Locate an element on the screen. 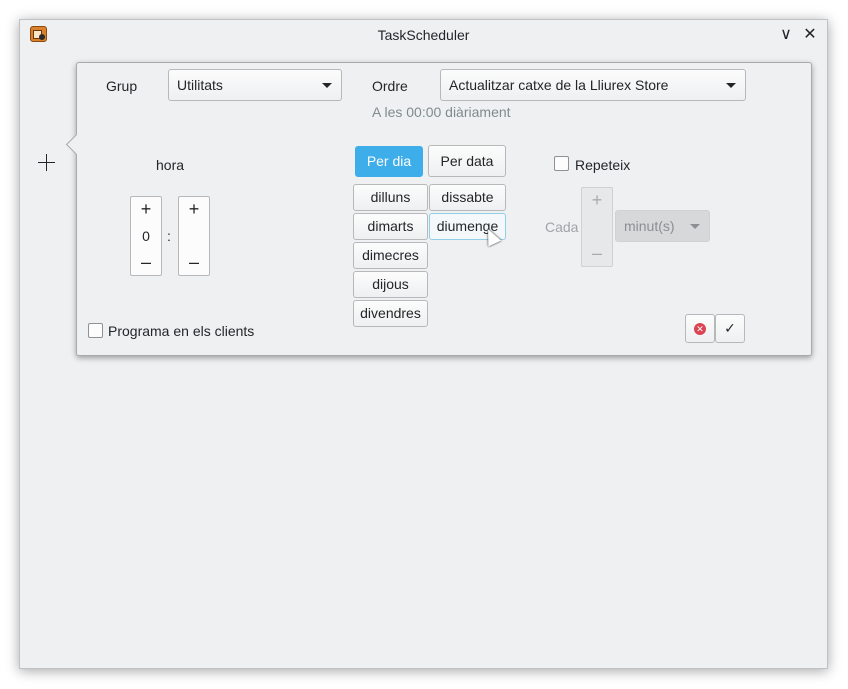 This screenshot has width=848, height=689. day-button-thursday: dijous is located at coordinates (390, 284).